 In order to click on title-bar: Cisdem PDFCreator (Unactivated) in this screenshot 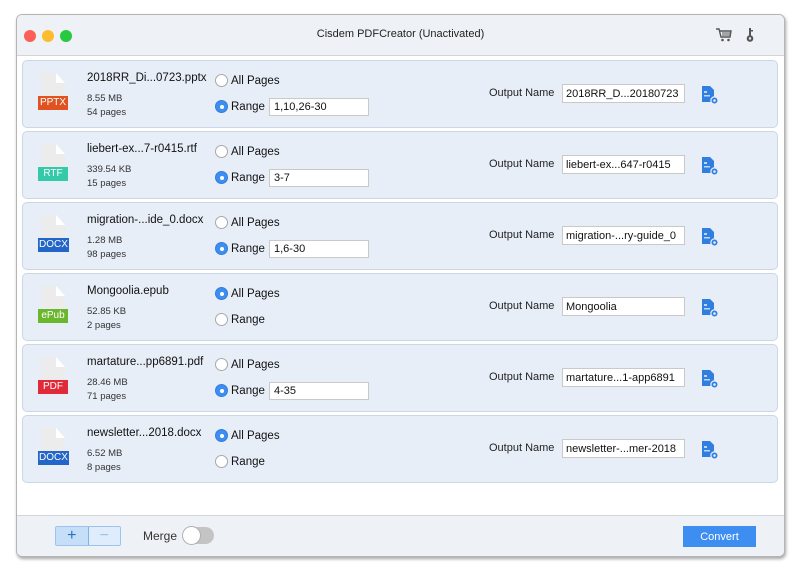, I will do `click(400, 35)`.